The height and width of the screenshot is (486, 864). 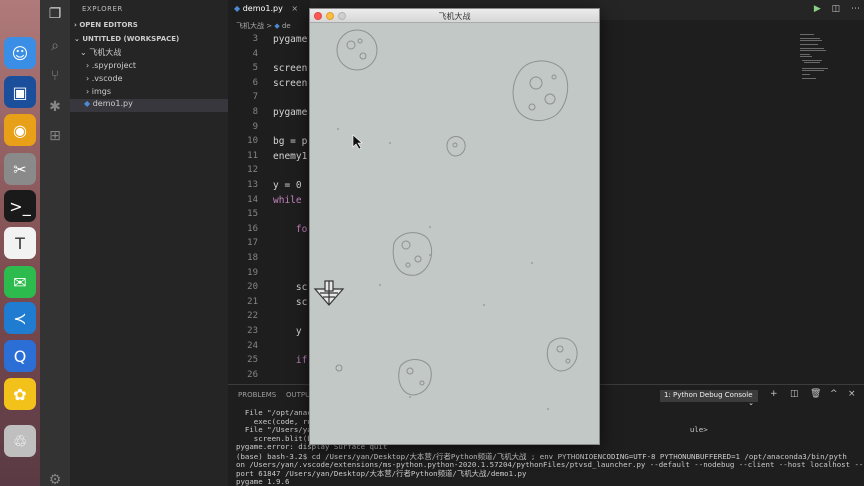 I want to click on window-title: 飞机大战, so click(x=454, y=16).